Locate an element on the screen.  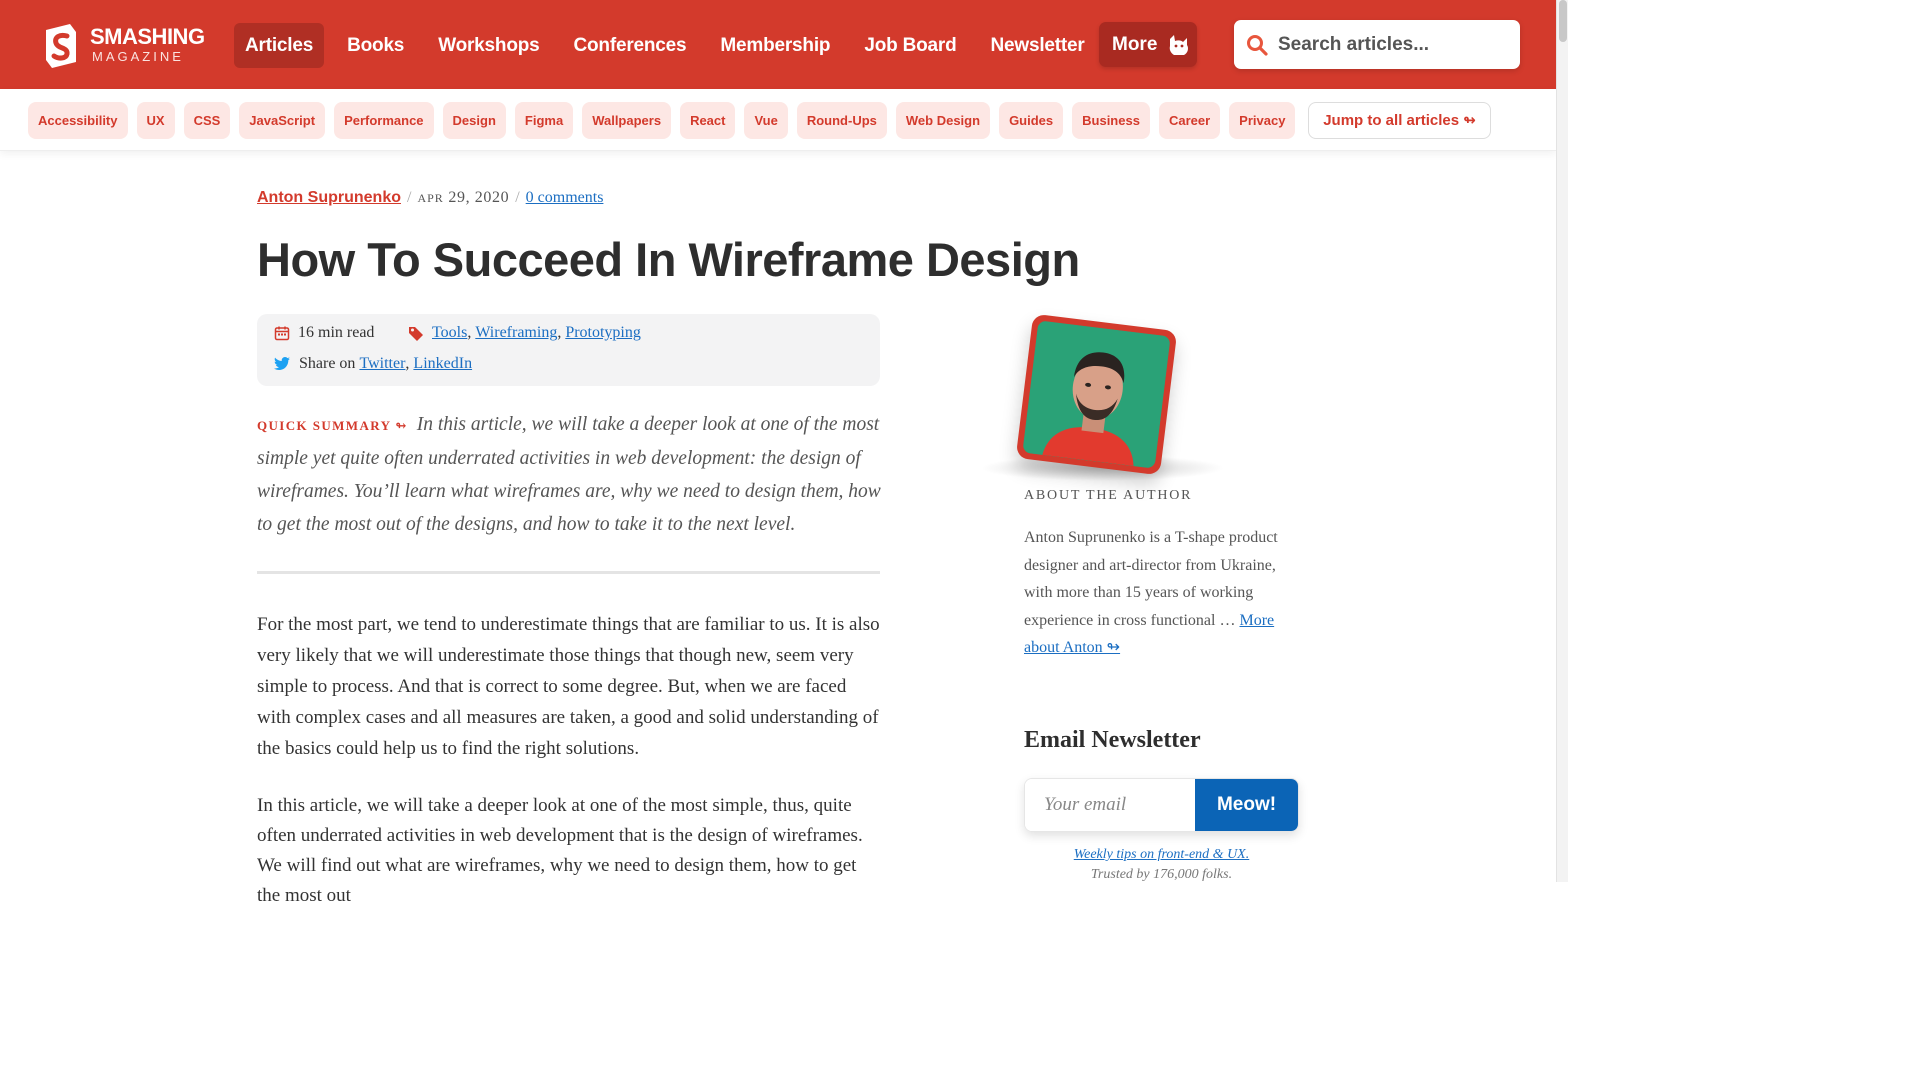
nav-item-books: Books is located at coordinates (375, 45).